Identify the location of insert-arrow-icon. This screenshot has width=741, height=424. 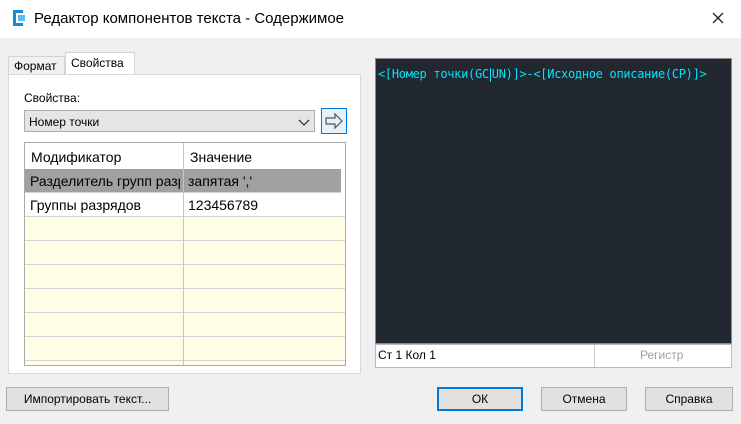
(334, 121).